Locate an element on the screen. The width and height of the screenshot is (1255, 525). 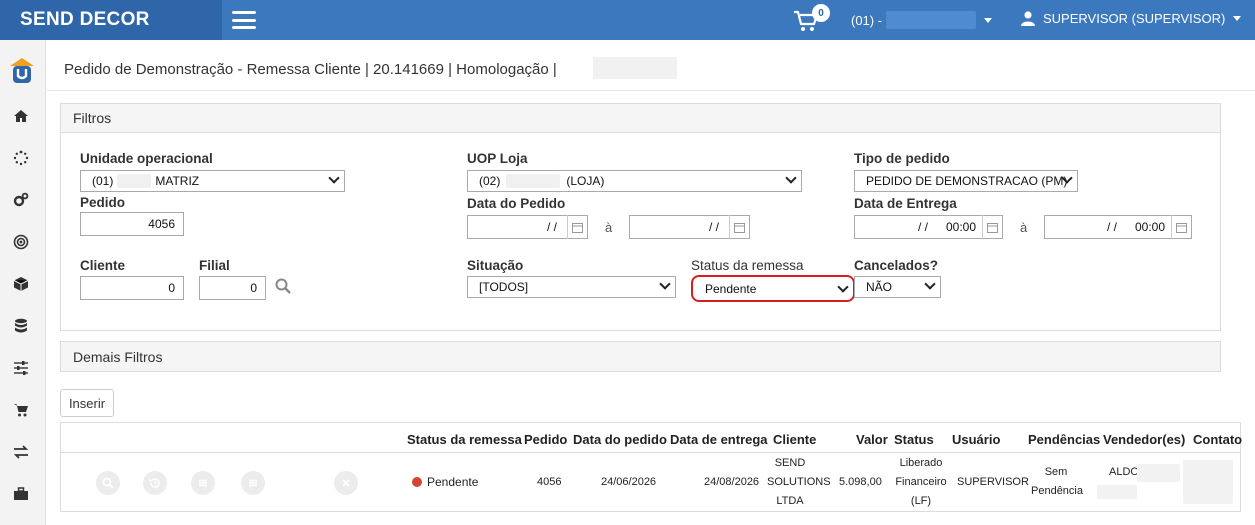
gears-icon is located at coordinates (21, 200).